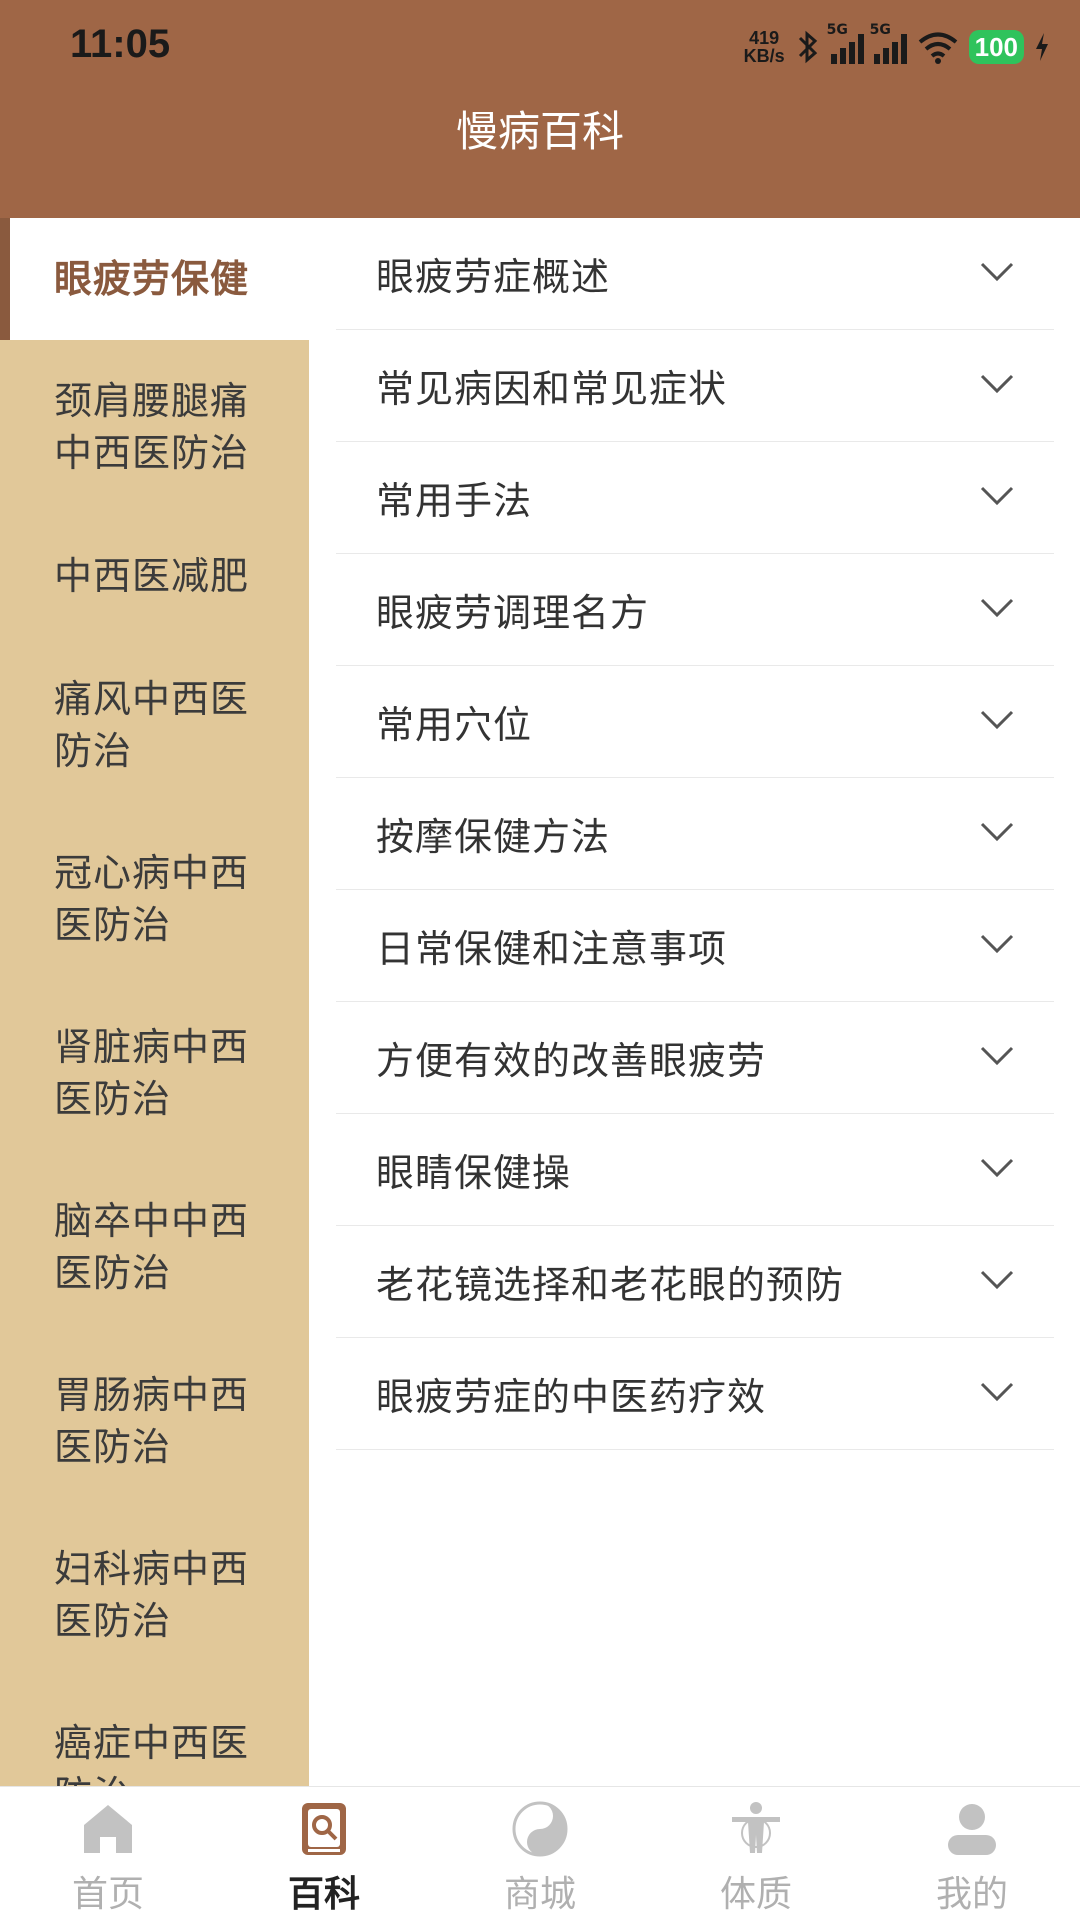 The image size is (1080, 1921). Describe the element at coordinates (552, 949) in the screenshot. I see `accordion-row-label: 日常保健和注意事项` at that location.